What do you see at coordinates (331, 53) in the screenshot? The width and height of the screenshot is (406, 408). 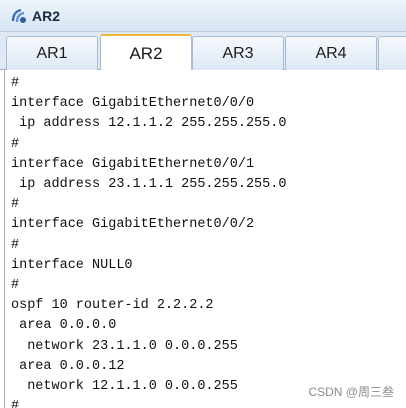 I see `tab-ar4: AR4` at bounding box center [331, 53].